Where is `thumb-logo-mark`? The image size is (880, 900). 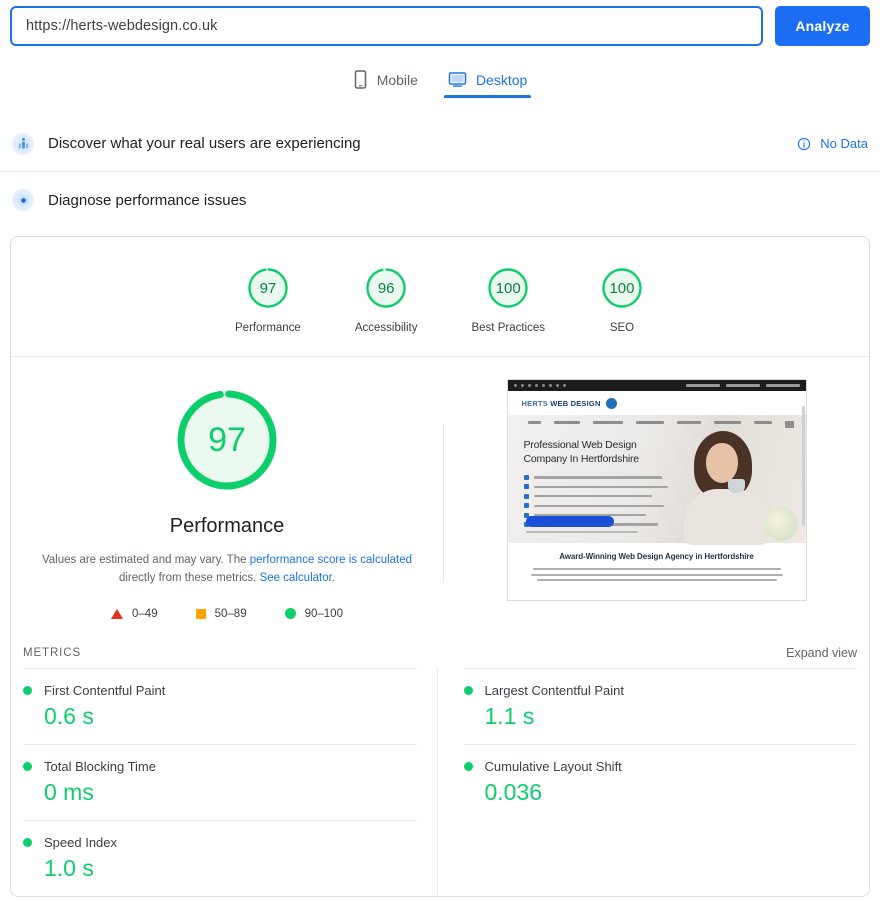 thumb-logo-mark is located at coordinates (611, 403).